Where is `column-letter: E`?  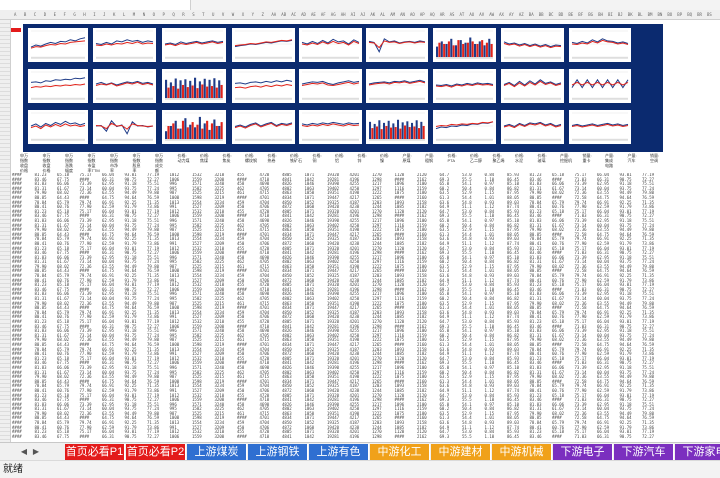
column-letter: E is located at coordinates (55, 14).